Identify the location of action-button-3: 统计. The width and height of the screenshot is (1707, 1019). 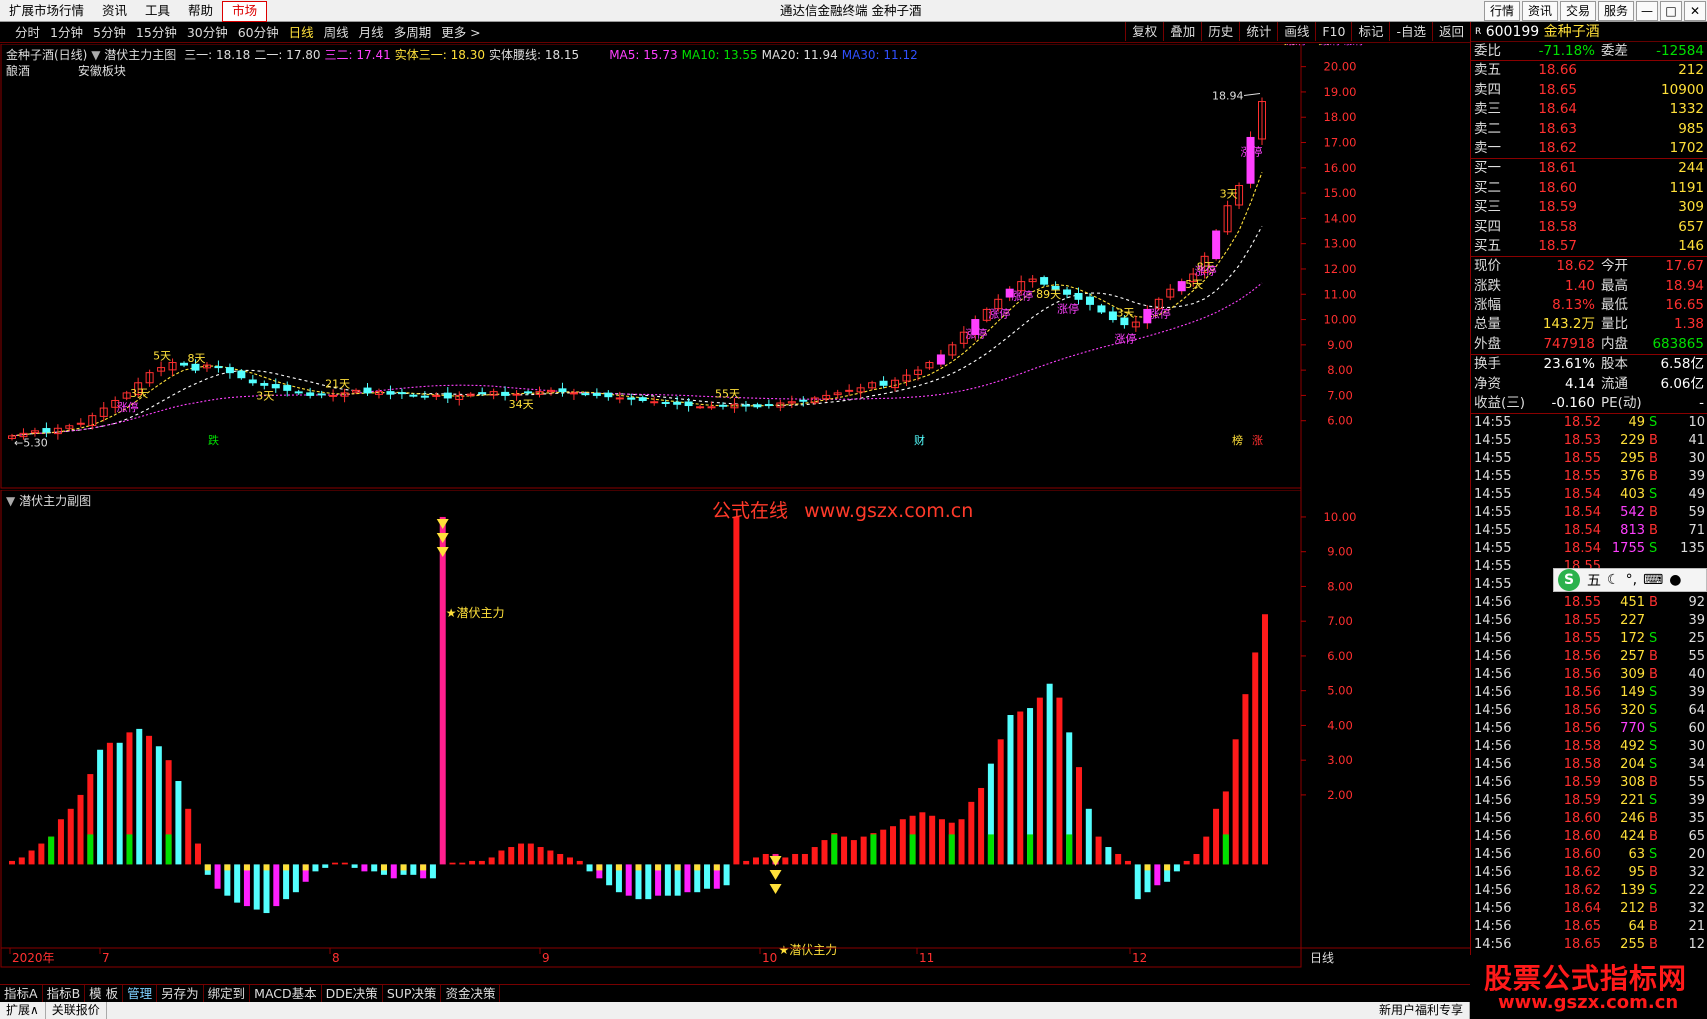
(1258, 31).